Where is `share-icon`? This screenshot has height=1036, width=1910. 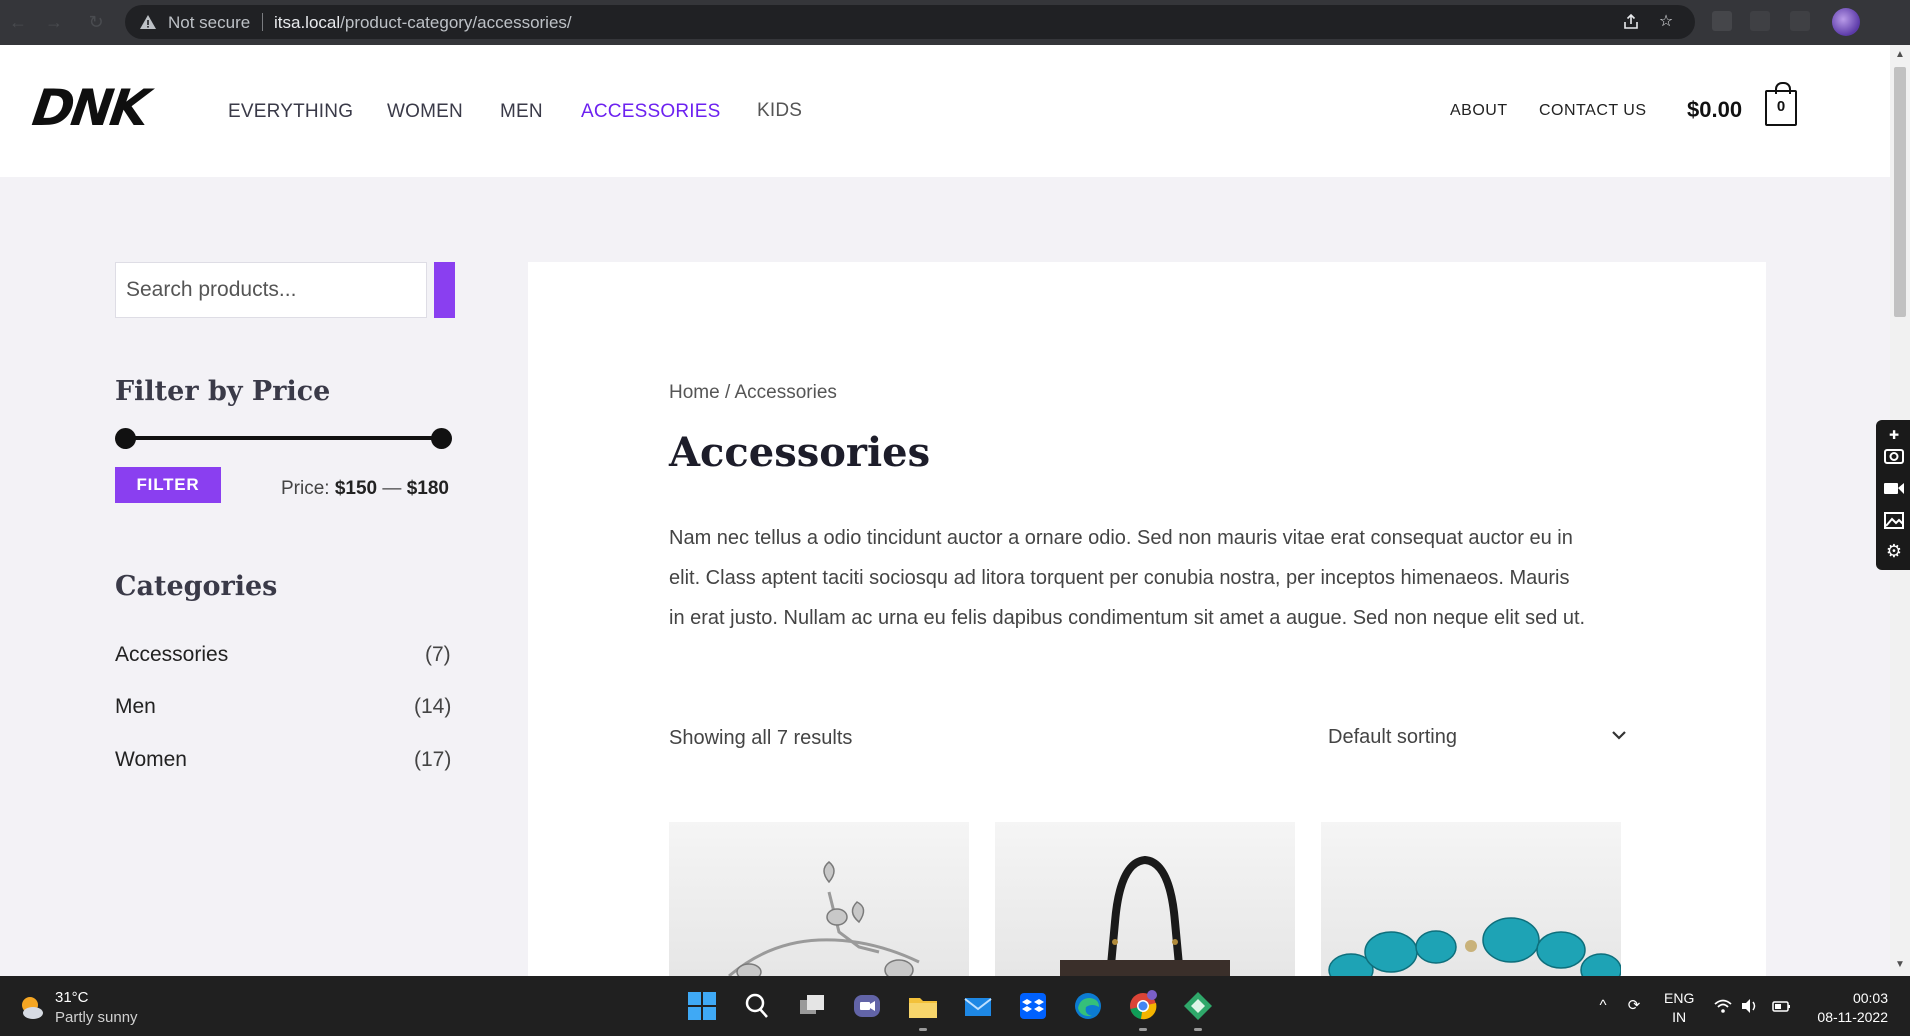
share-icon is located at coordinates (1631, 22).